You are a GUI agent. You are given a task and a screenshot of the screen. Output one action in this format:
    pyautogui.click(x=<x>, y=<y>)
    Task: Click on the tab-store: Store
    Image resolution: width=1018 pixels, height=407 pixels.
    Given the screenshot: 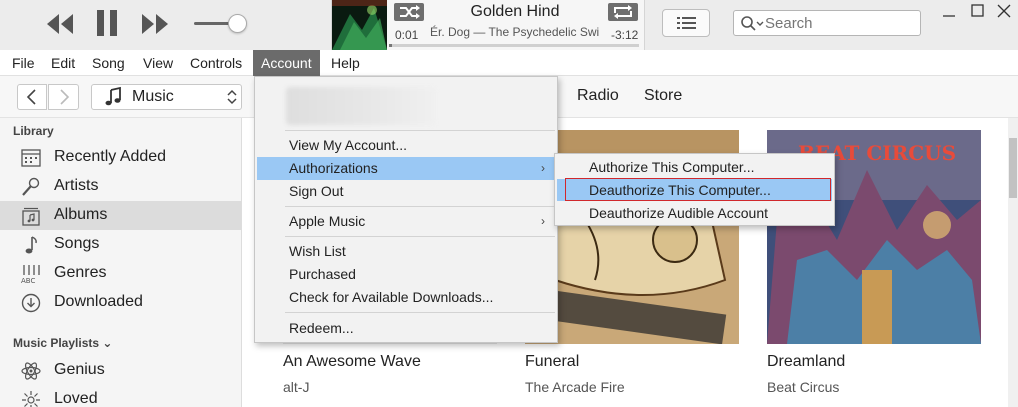 What is the action you would take?
    pyautogui.click(x=663, y=96)
    